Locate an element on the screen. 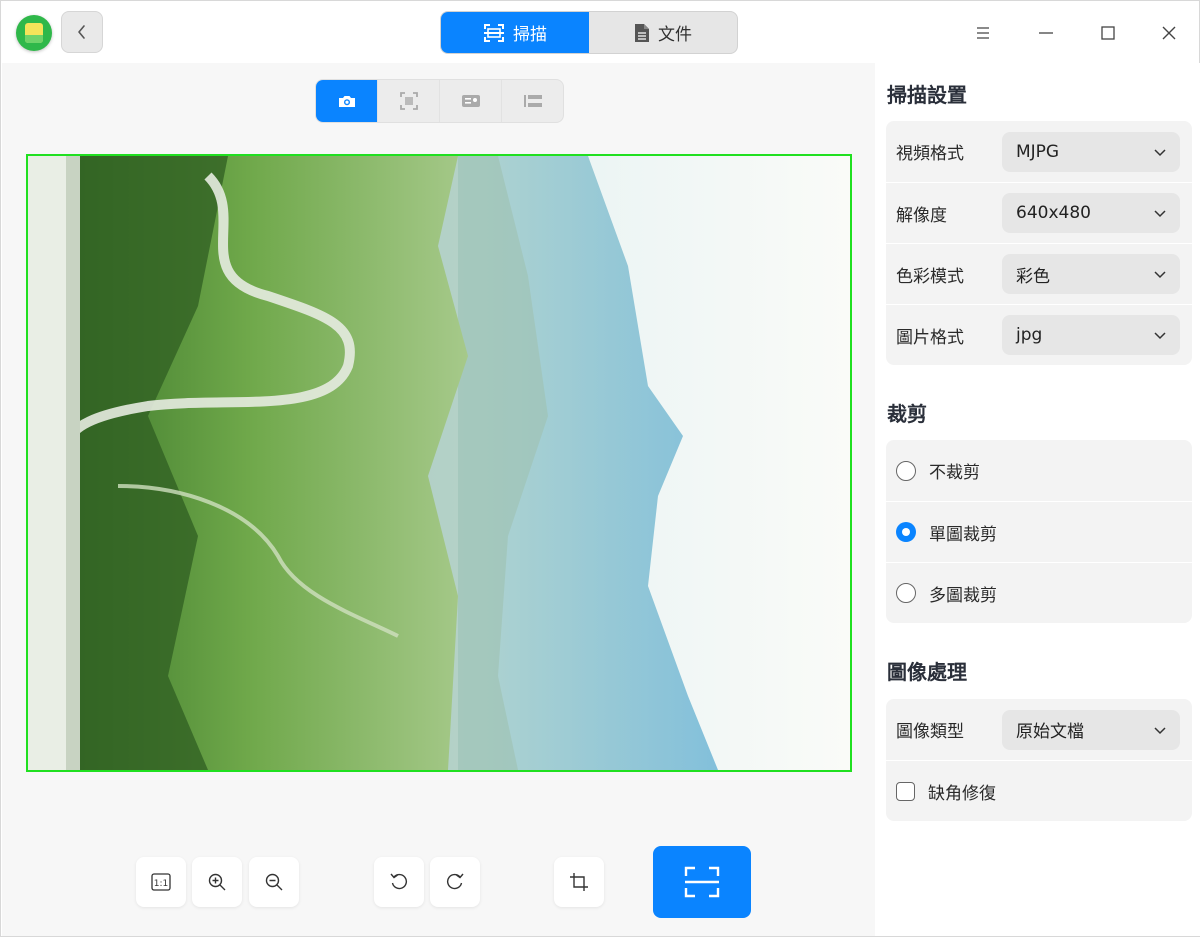 Image resolution: width=1200 pixels, height=937 pixels. video-format-select: MJPG is located at coordinates (1091, 151).